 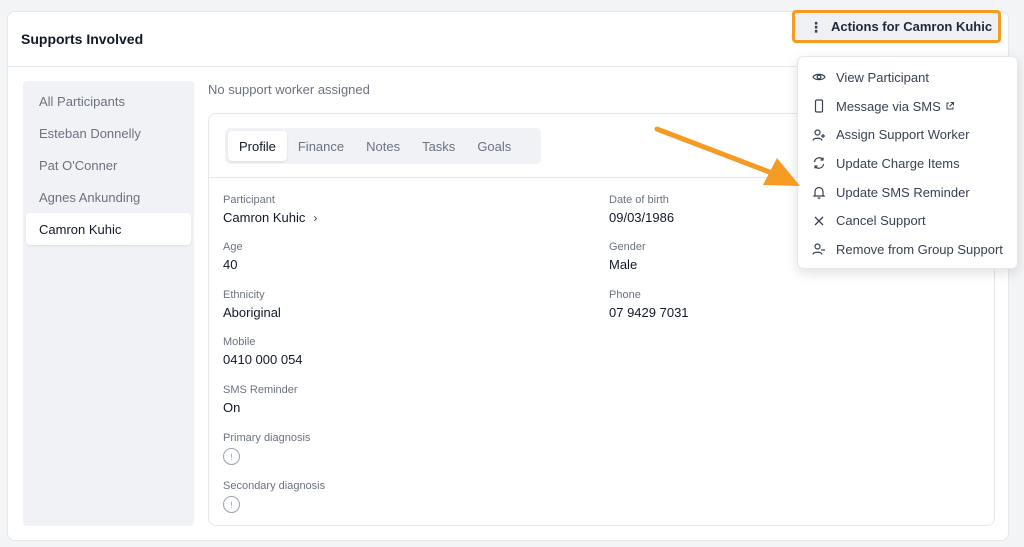 I want to click on mobile-field: Mobile 0410 000 054, so click(x=263, y=351).